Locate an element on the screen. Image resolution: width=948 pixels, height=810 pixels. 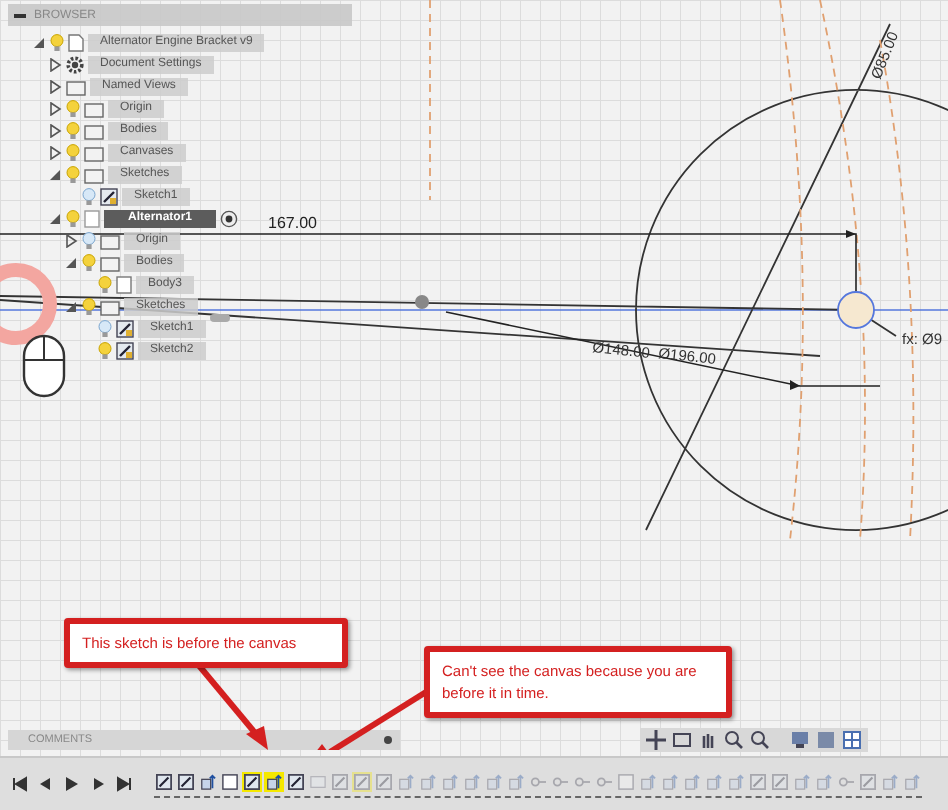
center-point-marker is located at coordinates (856, 310).